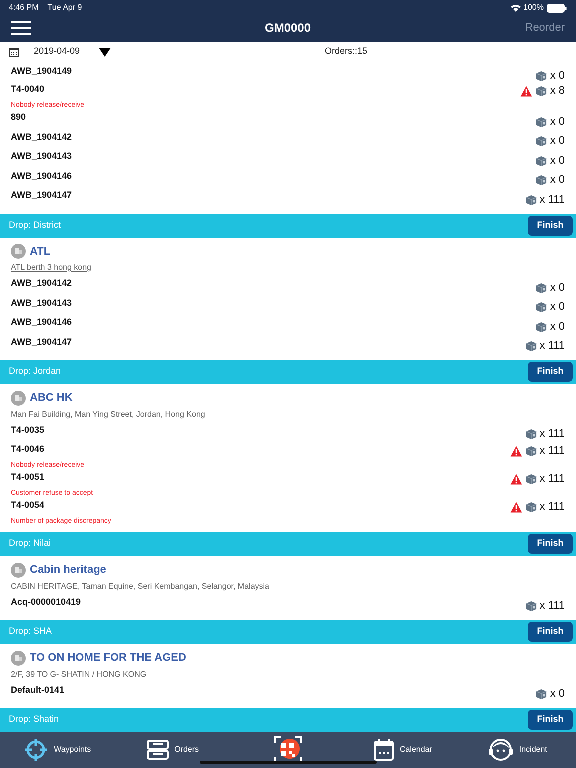 The image size is (576, 768). Describe the element at coordinates (36, 750) in the screenshot. I see `crosshair-icon` at that location.